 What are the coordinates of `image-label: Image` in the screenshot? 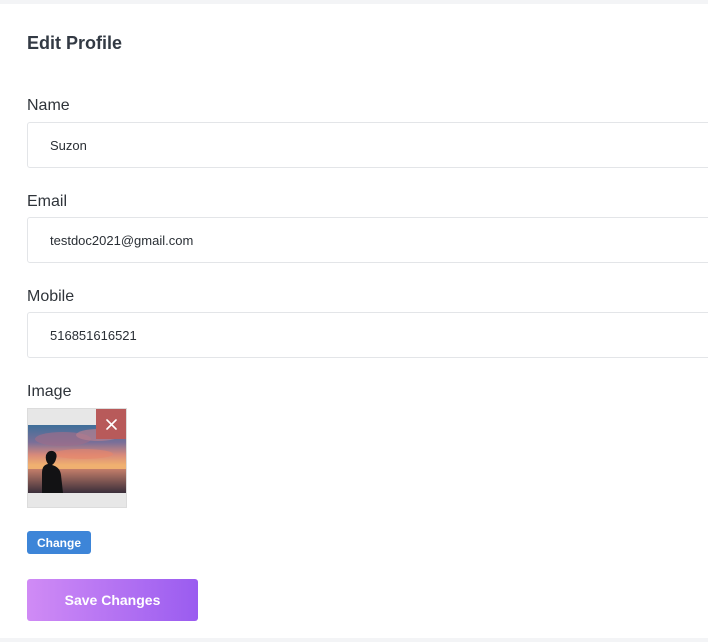 It's located at (49, 391).